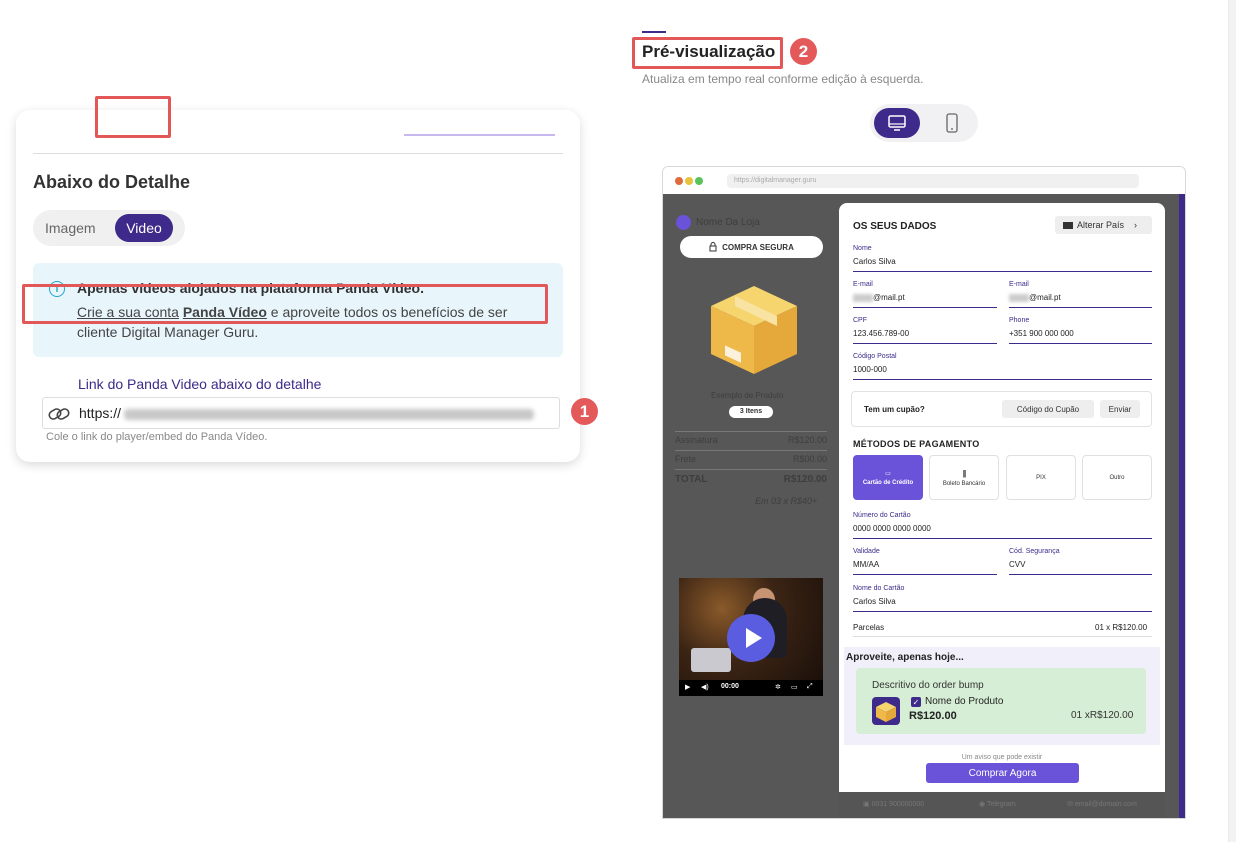 The height and width of the screenshot is (842, 1236). I want to click on video-laptop, so click(711, 660).